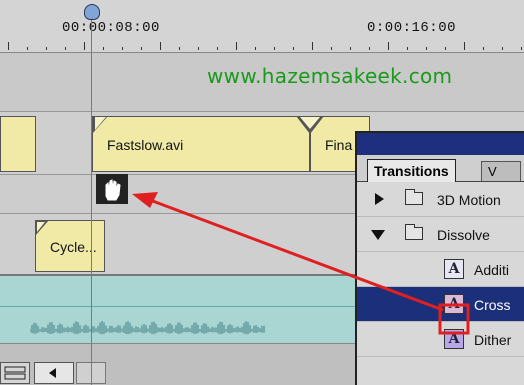 The image size is (524, 385). Describe the element at coordinates (412, 28) in the screenshot. I see `ruler-time-label: 0:00:16:00` at that location.